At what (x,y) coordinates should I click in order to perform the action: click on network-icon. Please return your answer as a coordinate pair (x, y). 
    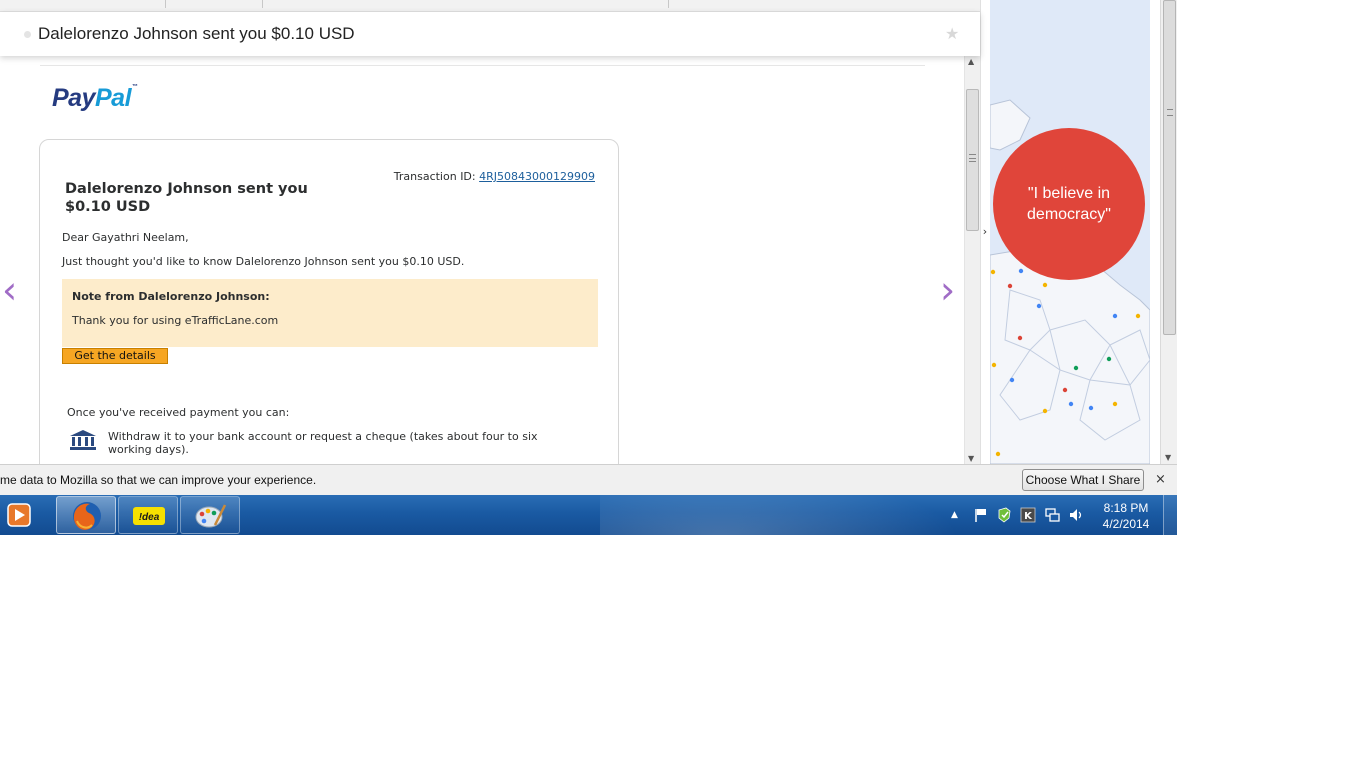
    Looking at the image, I should click on (1052, 515).